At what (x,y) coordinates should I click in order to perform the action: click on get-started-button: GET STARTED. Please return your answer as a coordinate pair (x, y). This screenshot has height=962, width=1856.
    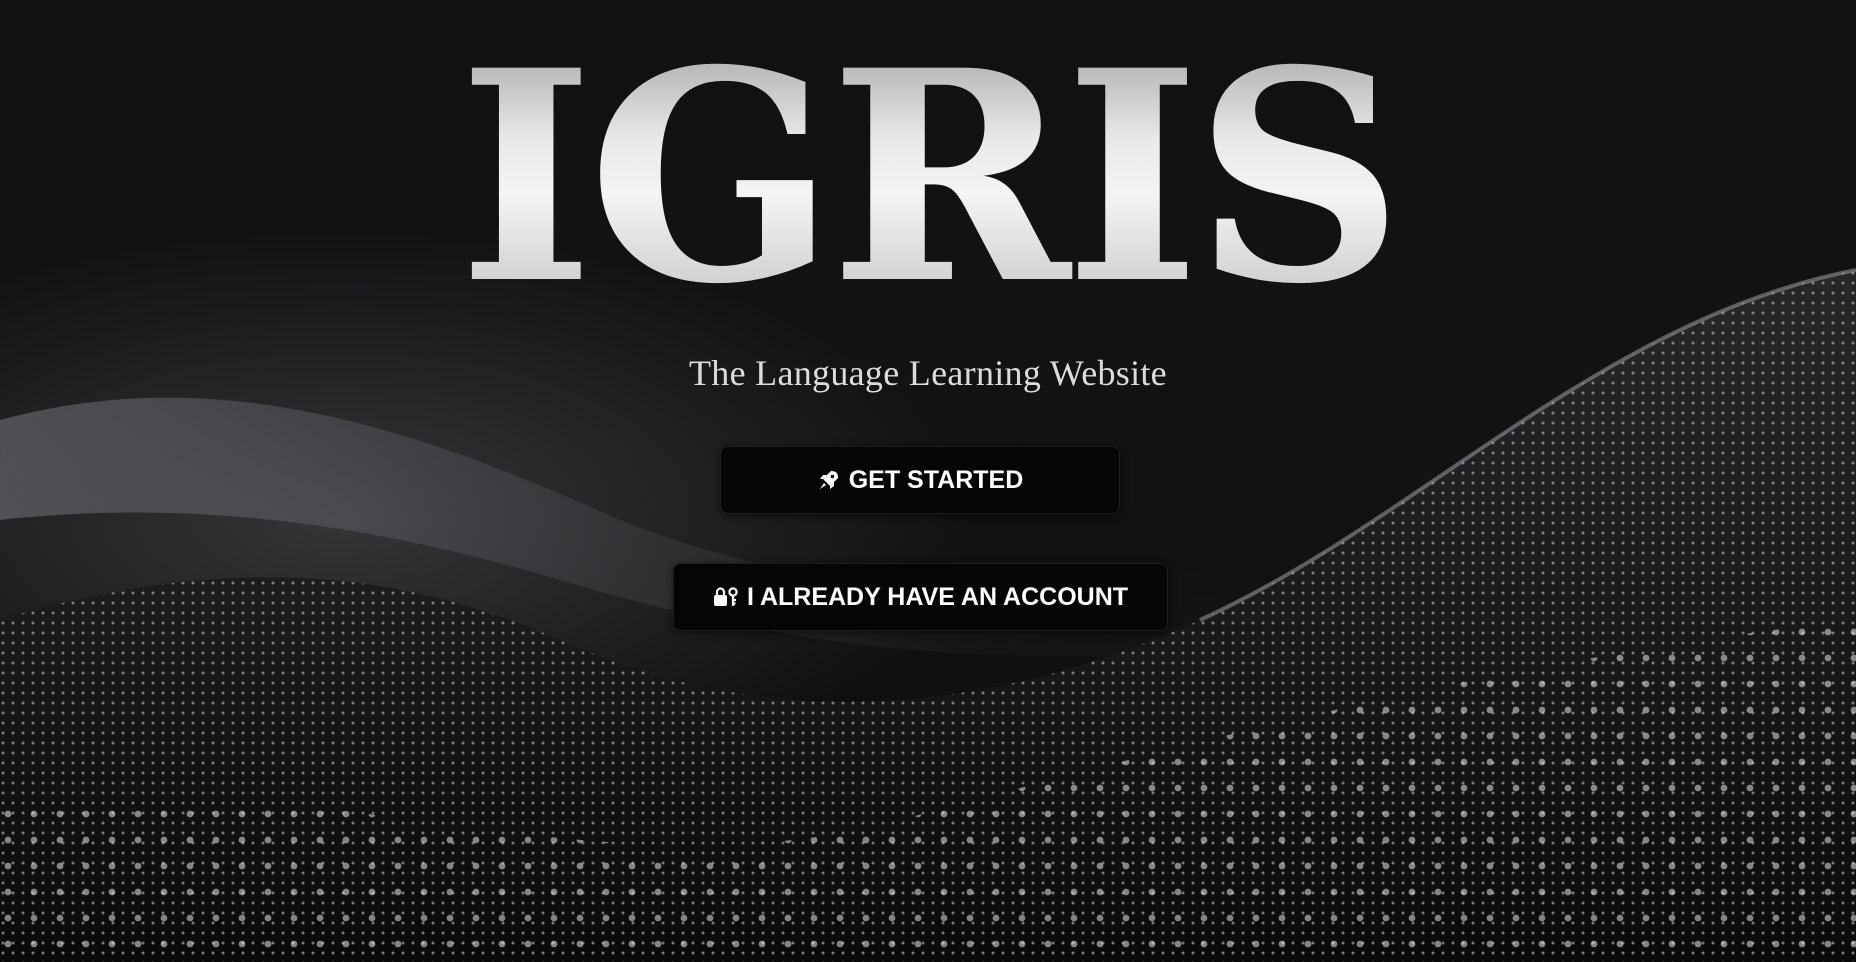
    Looking at the image, I should click on (920, 480).